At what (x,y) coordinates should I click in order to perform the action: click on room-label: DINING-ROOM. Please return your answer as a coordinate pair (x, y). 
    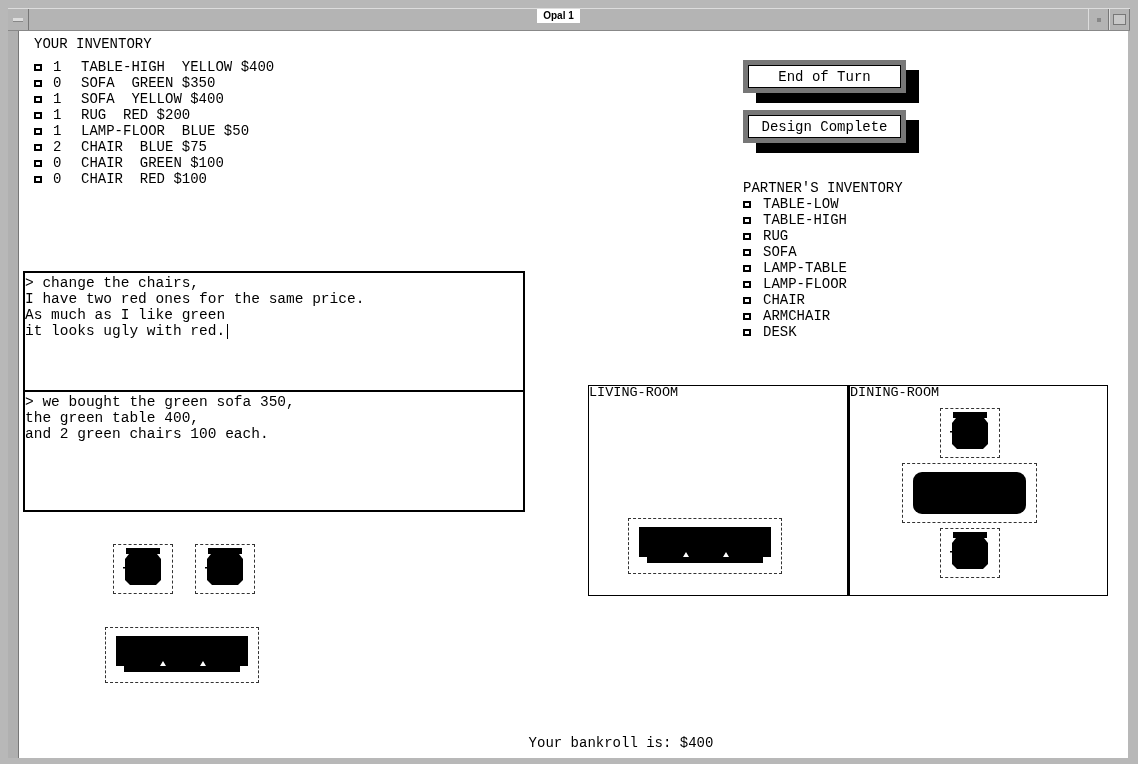
    Looking at the image, I should click on (895, 393).